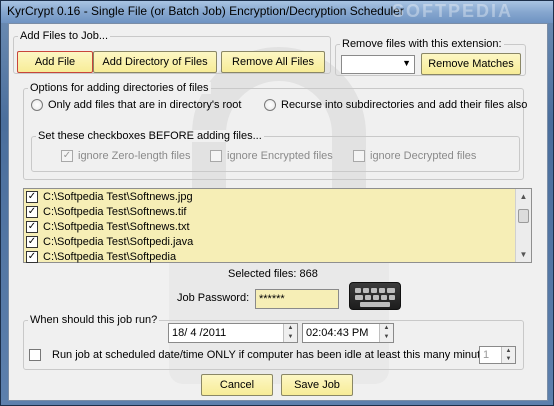 This screenshot has height=406, width=554. Describe the element at coordinates (386, 333) in the screenshot. I see `time-spinner-icon: ▲ ▼` at that location.